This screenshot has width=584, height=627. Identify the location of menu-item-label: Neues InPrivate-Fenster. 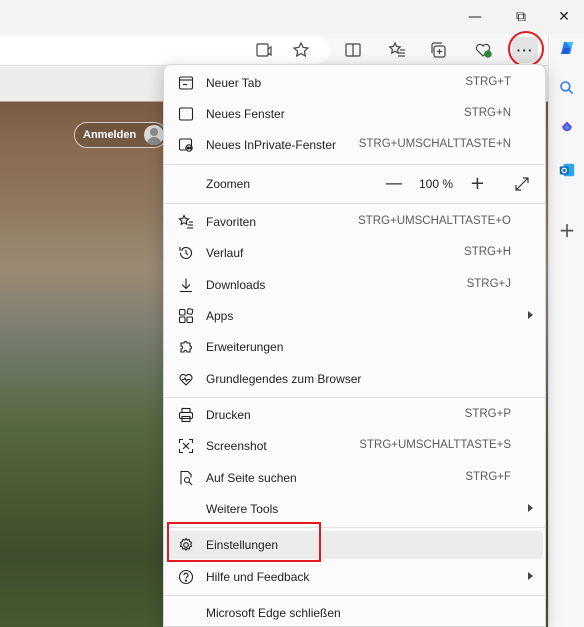
(271, 145).